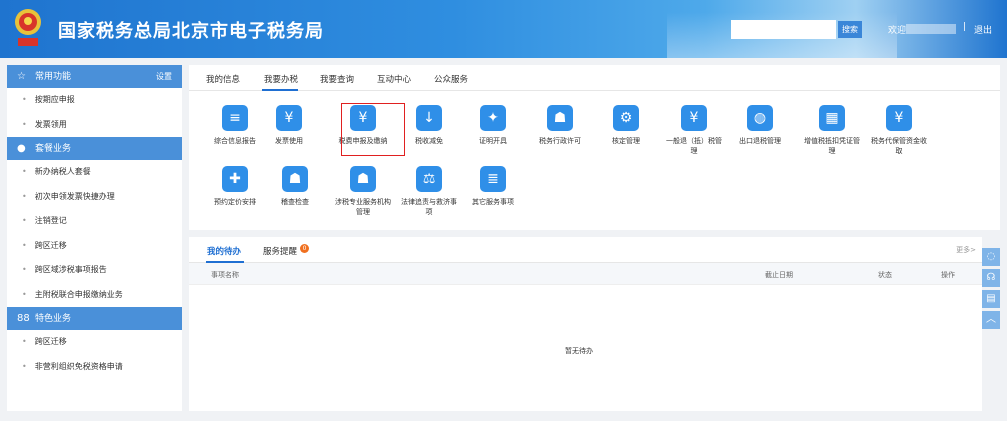 The height and width of the screenshot is (421, 1007). I want to click on service-refund: ¥ 一般退（抵）税管理, so click(694, 130).